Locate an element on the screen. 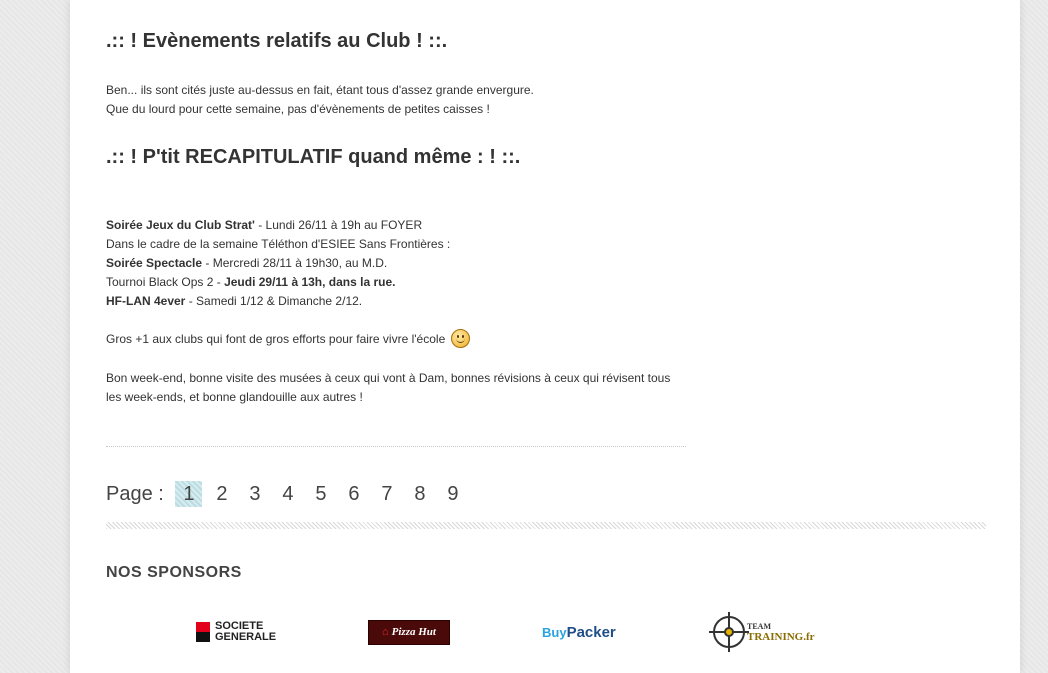  sponsor-pizza-hut: ⌂ Pizza Hut is located at coordinates (409, 632).